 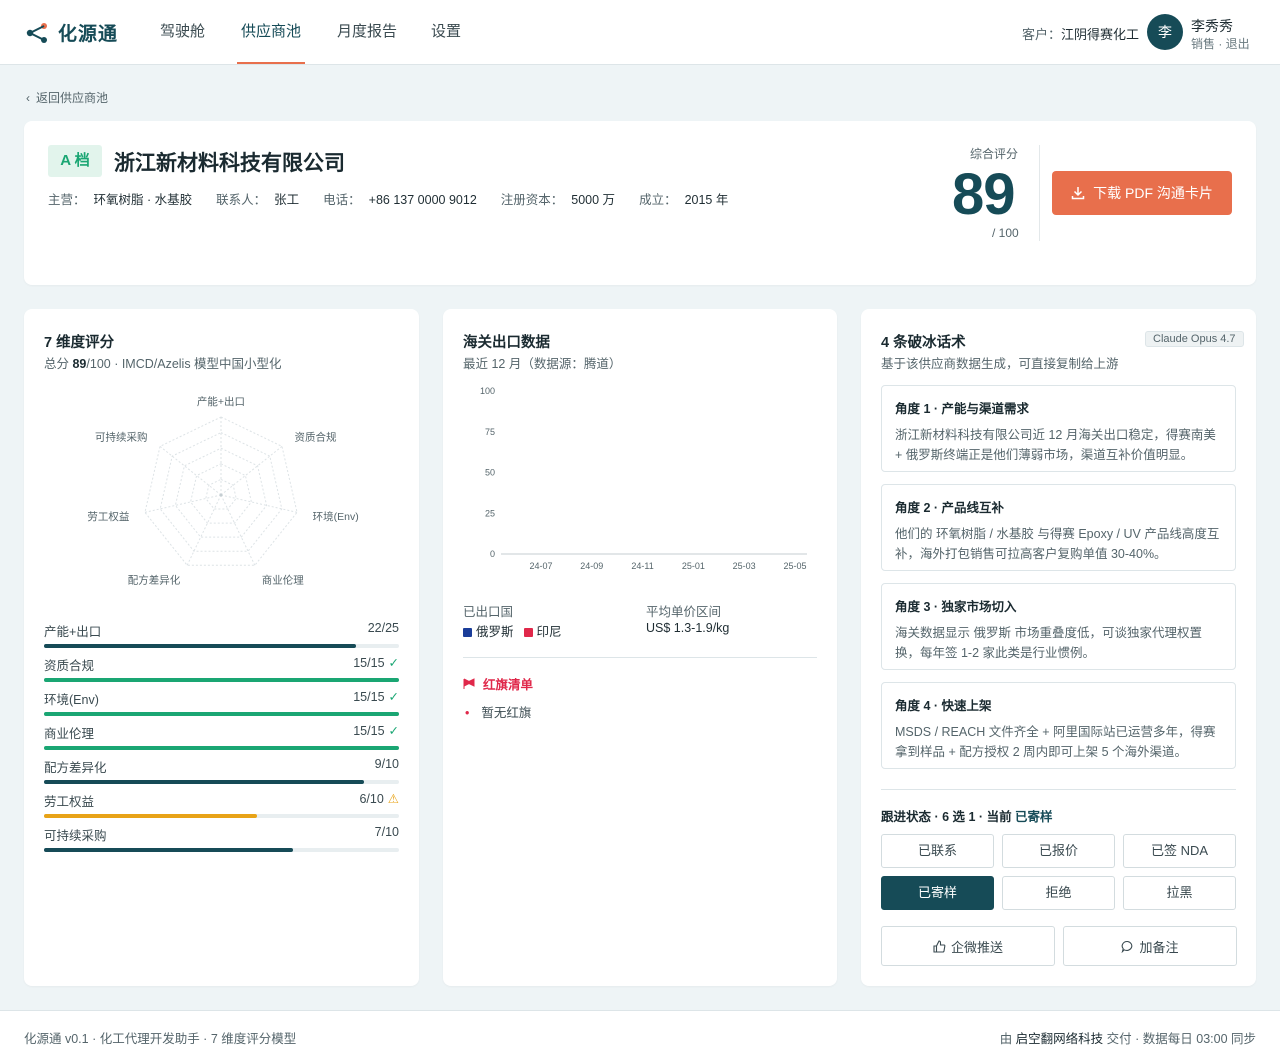 I want to click on download-pdf-button: 下载 PDF 沟通卡片, so click(x=1142, y=193).